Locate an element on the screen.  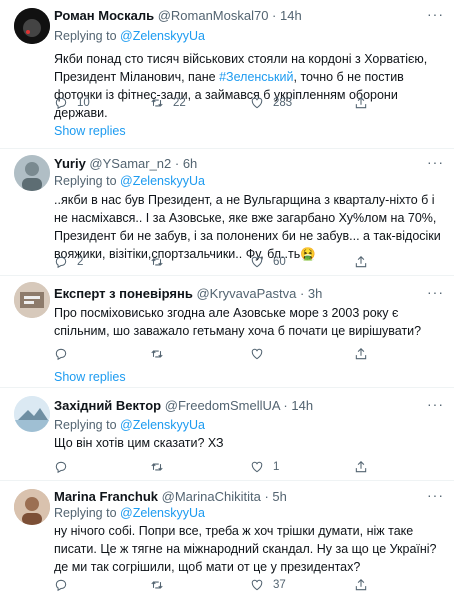
like-button: 283 is located at coordinates (271, 103).